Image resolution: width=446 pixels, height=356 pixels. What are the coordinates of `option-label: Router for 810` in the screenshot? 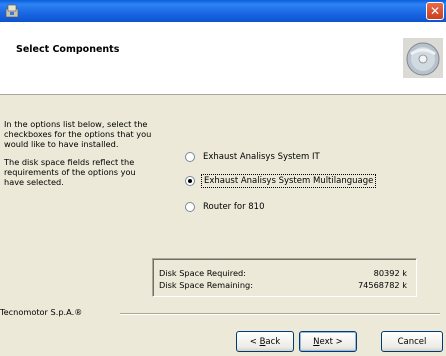 It's located at (233, 207).